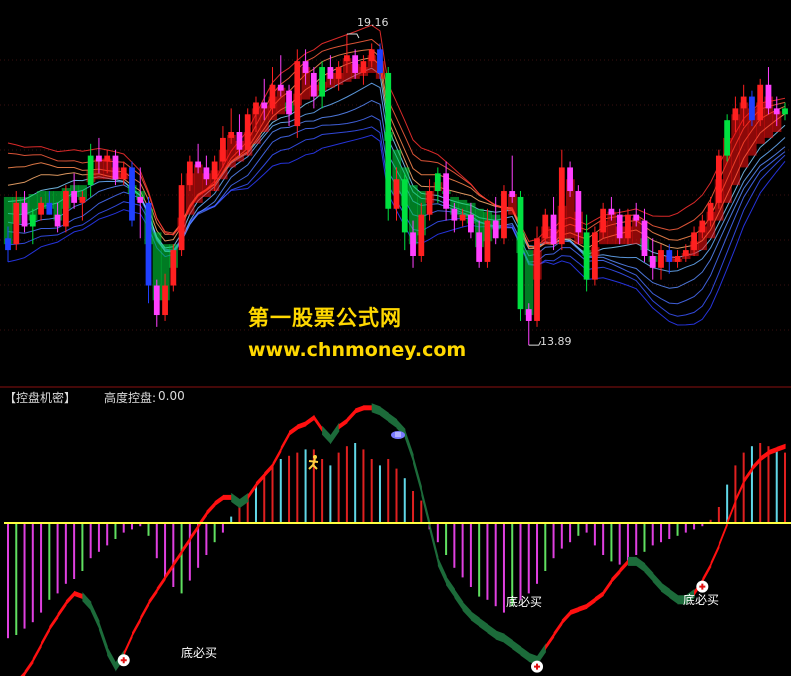 This screenshot has height=676, width=791. I want to click on indicator-label: 高度控盘:, so click(130, 398).